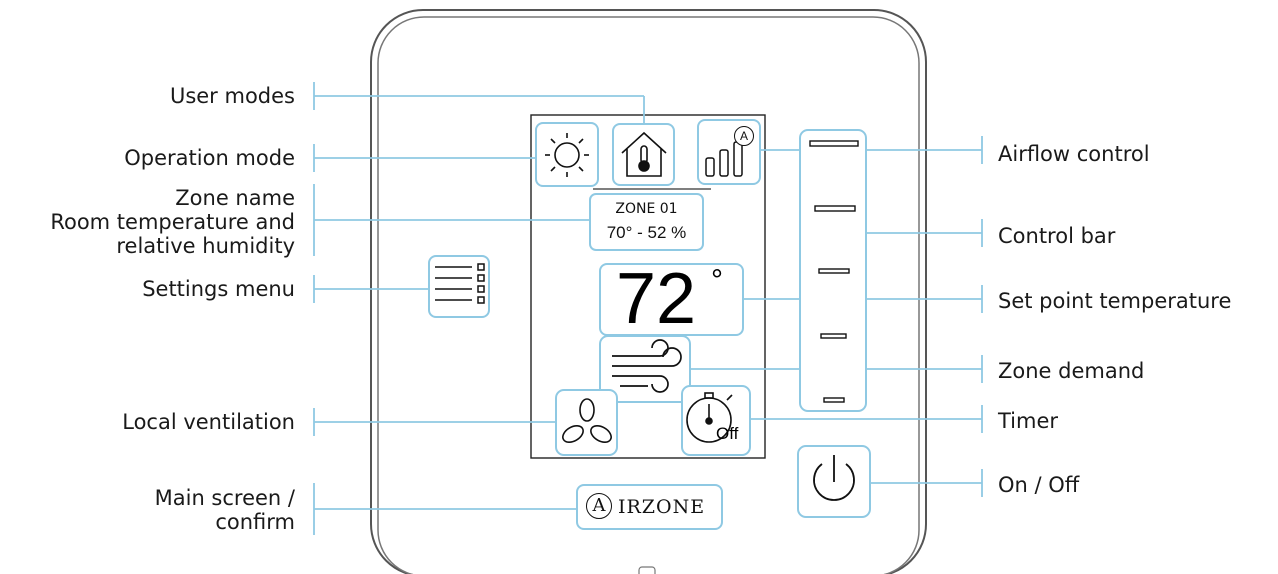  What do you see at coordinates (1115, 301) in the screenshot?
I see `label-set-point-temperature: Set point temperature` at bounding box center [1115, 301].